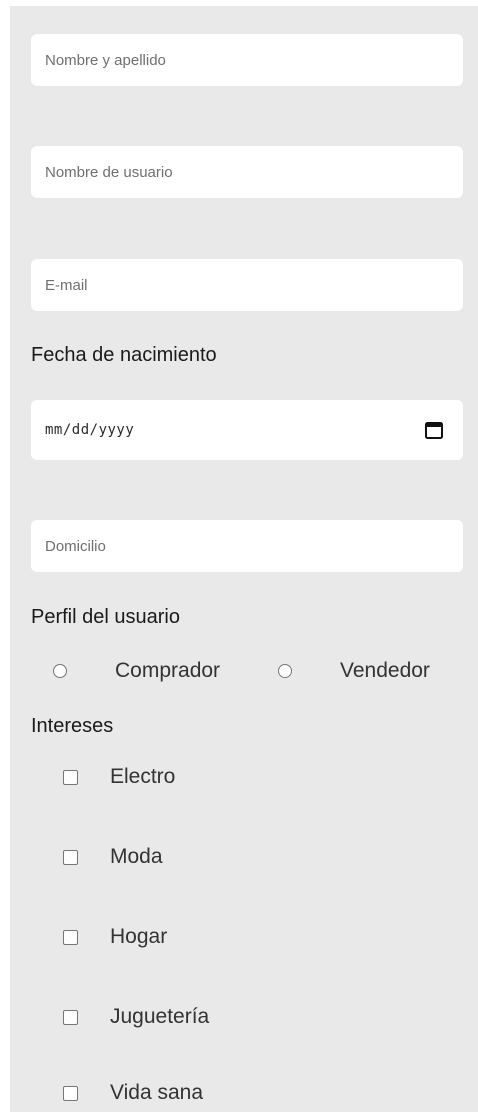  Describe the element at coordinates (239, 778) in the screenshot. I see `checkbox-item-electro: Electro` at that location.